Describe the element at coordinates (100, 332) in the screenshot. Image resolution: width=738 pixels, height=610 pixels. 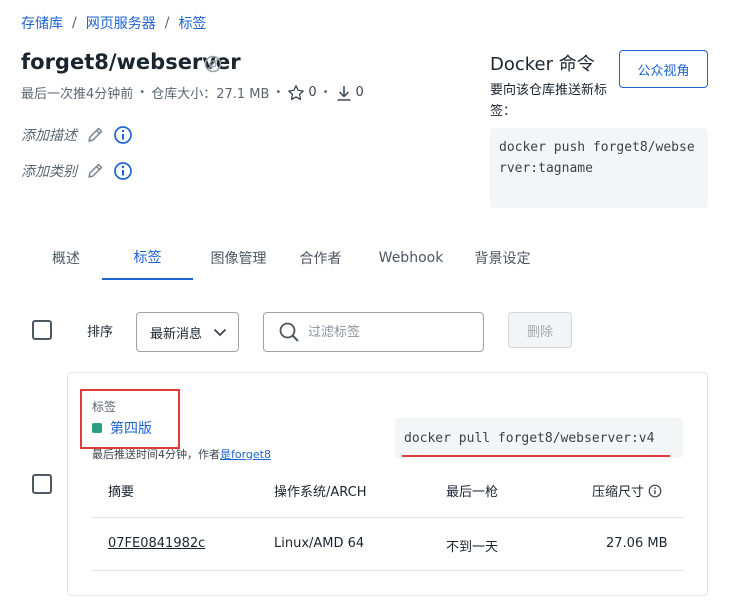
I see `sort-label: 排序` at that location.